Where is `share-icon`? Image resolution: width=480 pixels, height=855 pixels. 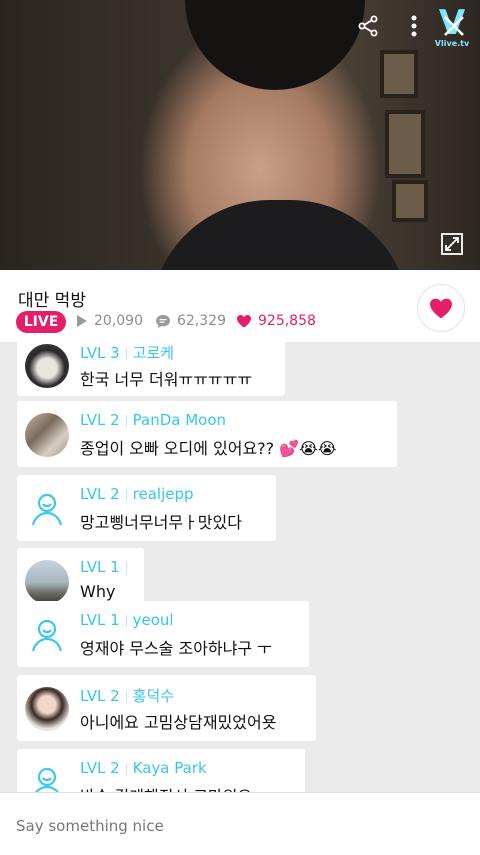
share-icon is located at coordinates (368, 26).